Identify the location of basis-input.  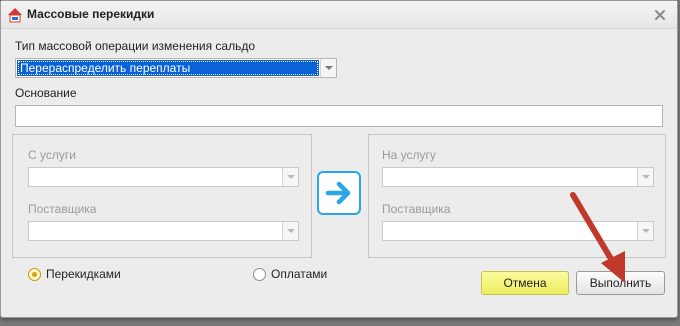
(339, 116).